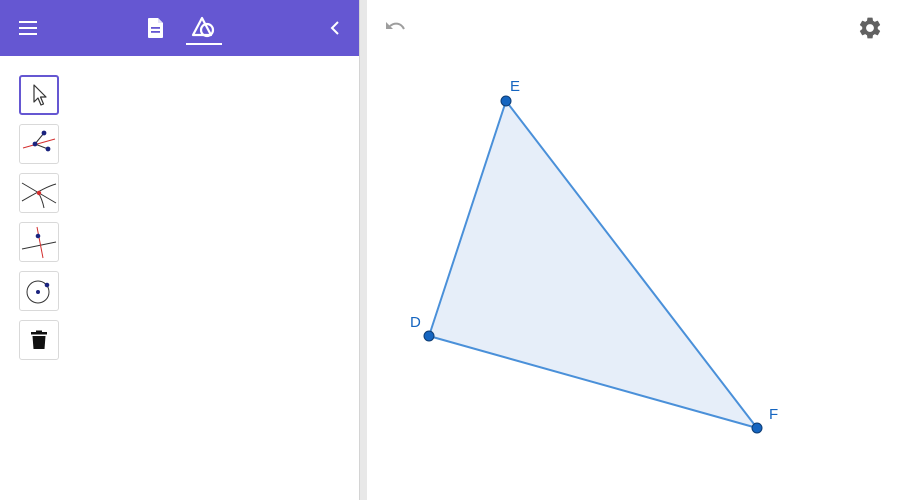  I want to click on point-e-marker, so click(506, 101).